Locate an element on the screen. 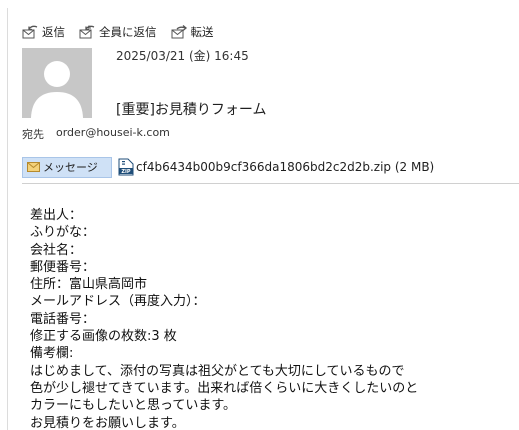 The width and height of the screenshot is (519, 430). body-line: 修正する画像の枚数:3 枚 is located at coordinates (103, 337).